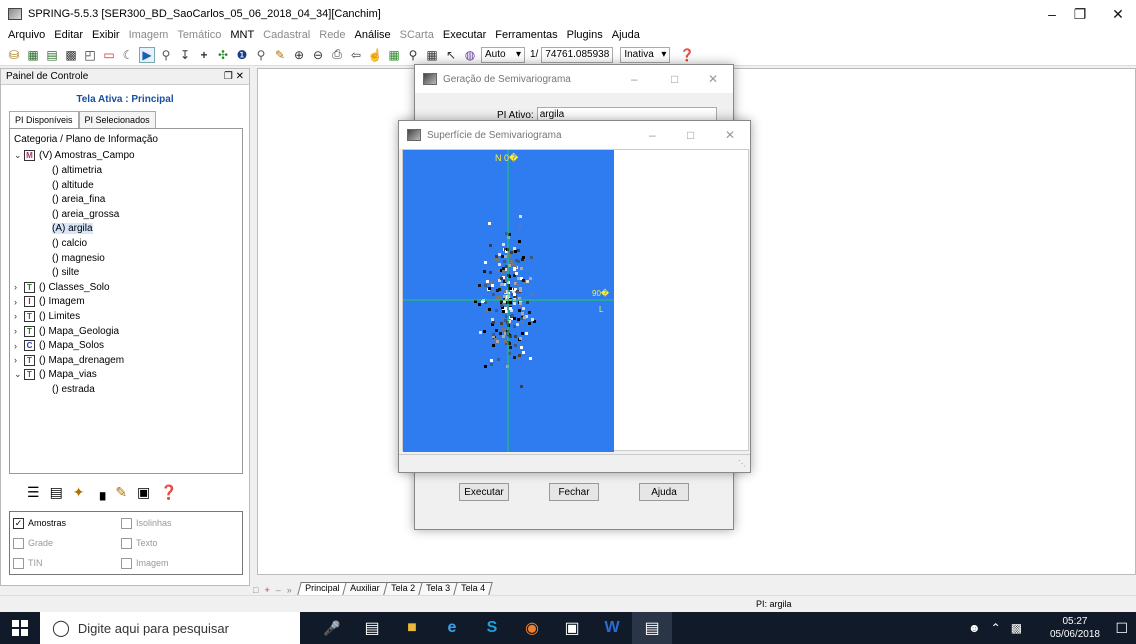  What do you see at coordinates (278, 590) in the screenshot?
I see `tab-nav-remove: –` at bounding box center [278, 590].